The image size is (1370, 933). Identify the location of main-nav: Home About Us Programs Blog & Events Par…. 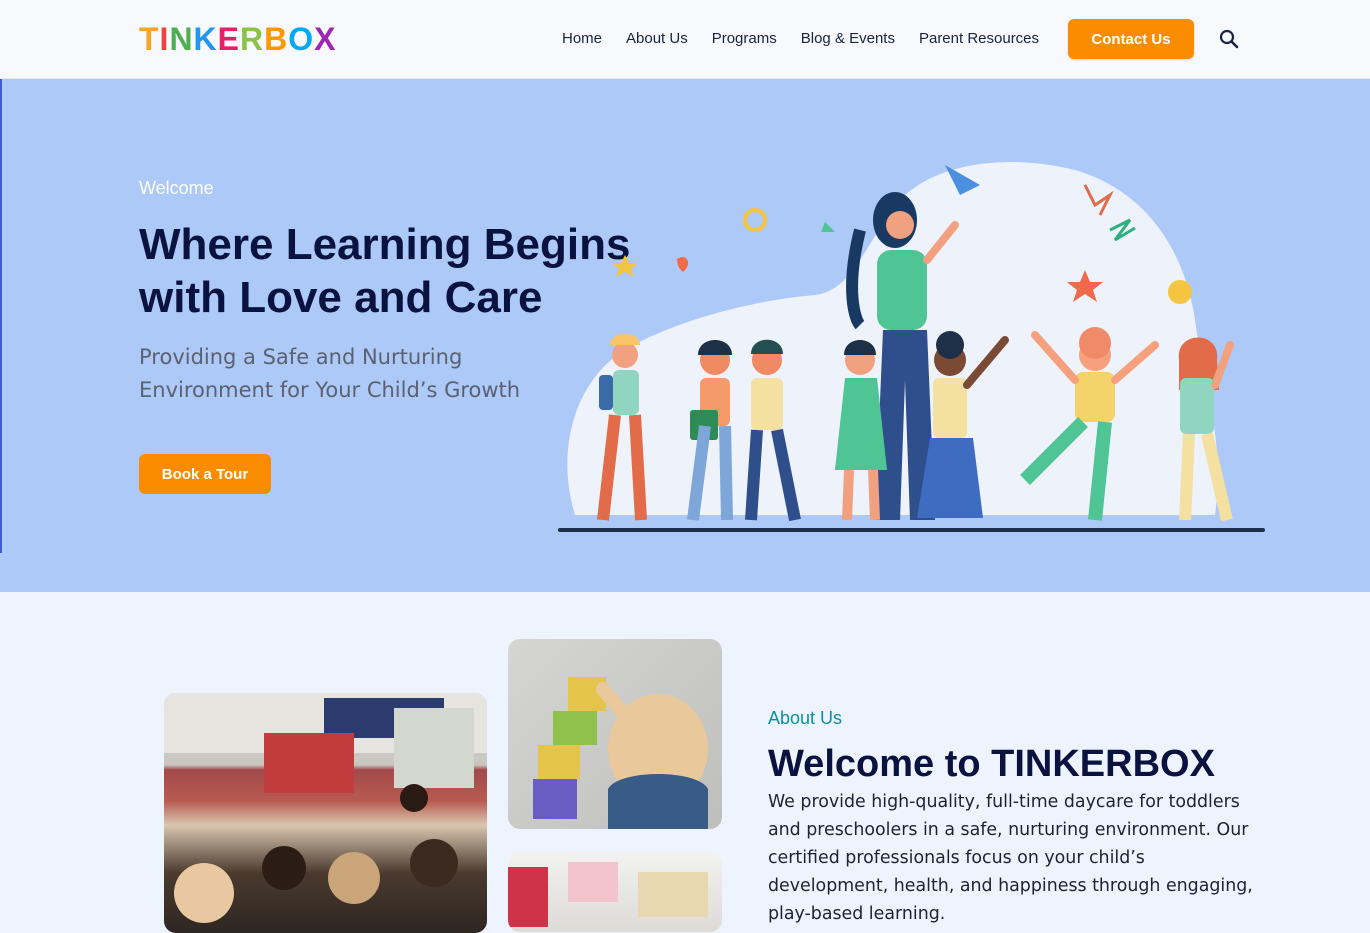
(812, 39).